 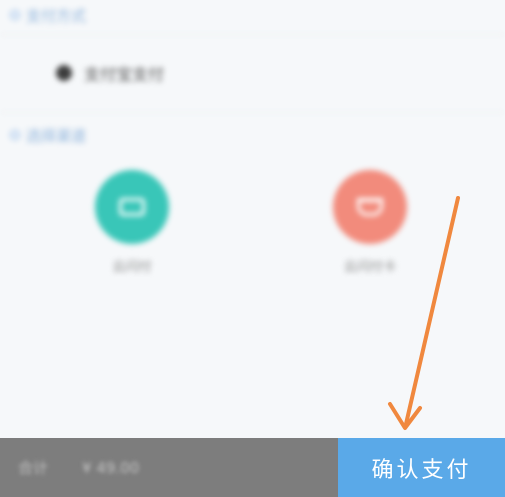 I want to click on channel-option-0: 云闪付, so click(x=132, y=222).